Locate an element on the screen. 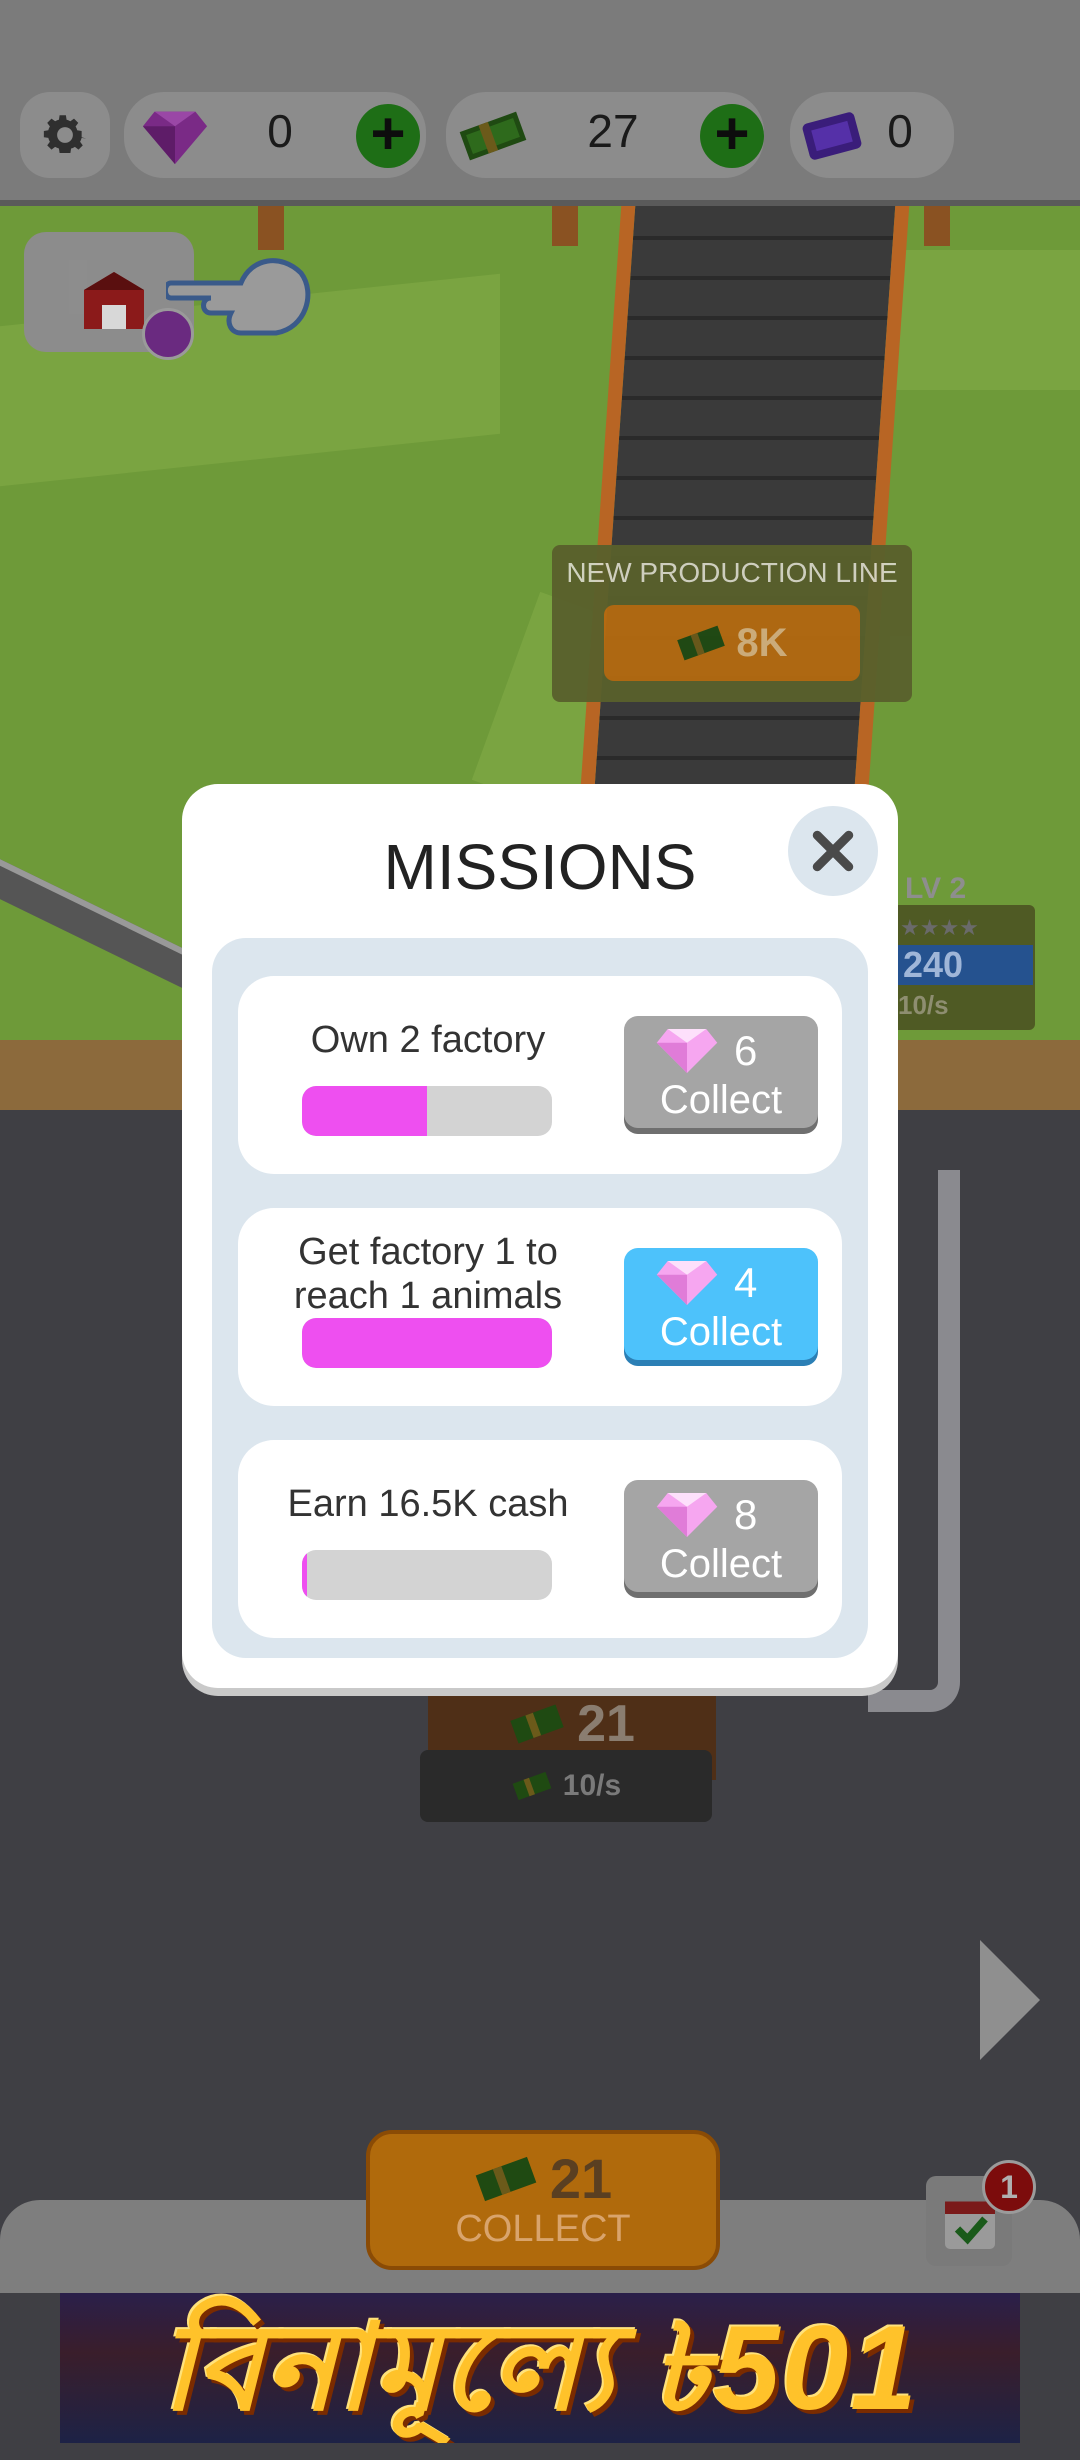 This screenshot has width=1080, height=2460. collect-label: COLLECT is located at coordinates (543, 2229).